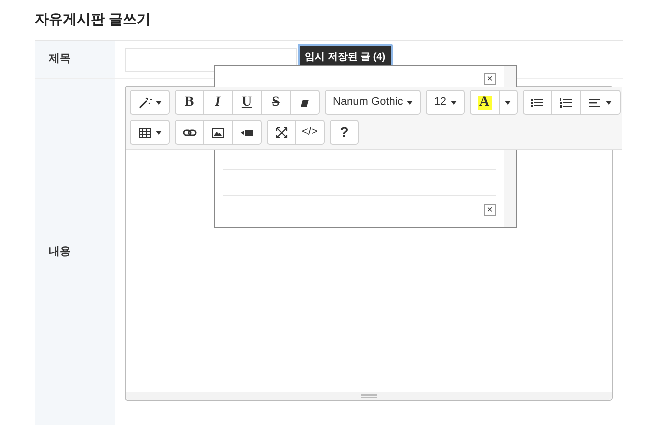 The image size is (650, 425). Describe the element at coordinates (276, 102) in the screenshot. I see `strike-button: S` at that location.